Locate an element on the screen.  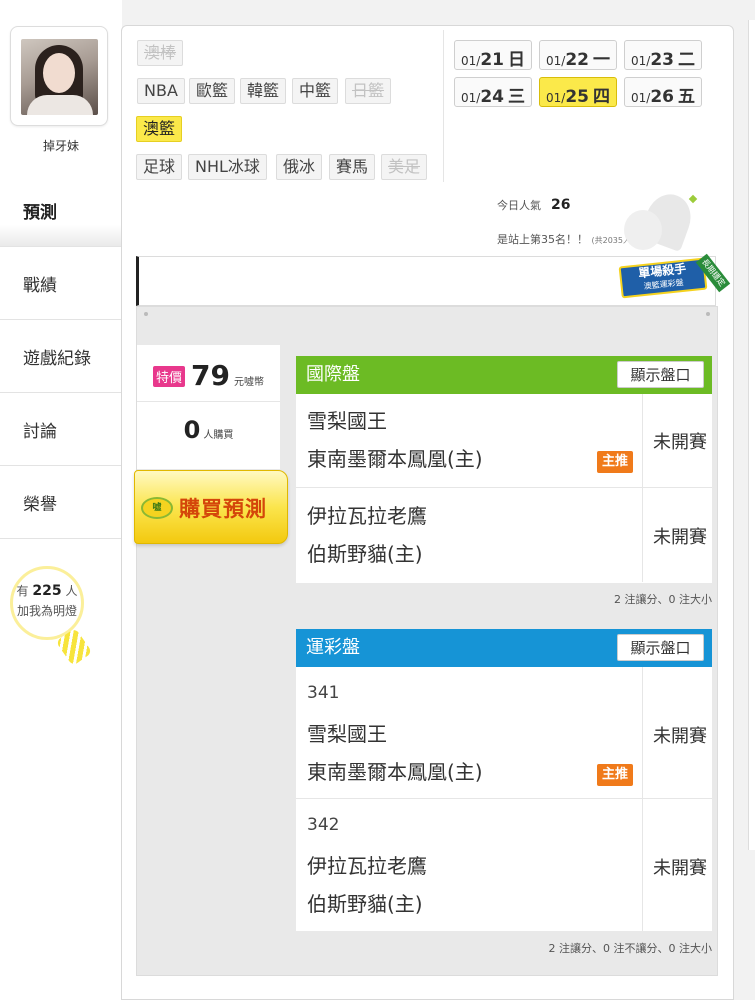
fans-count: 225 is located at coordinates (47, 591).